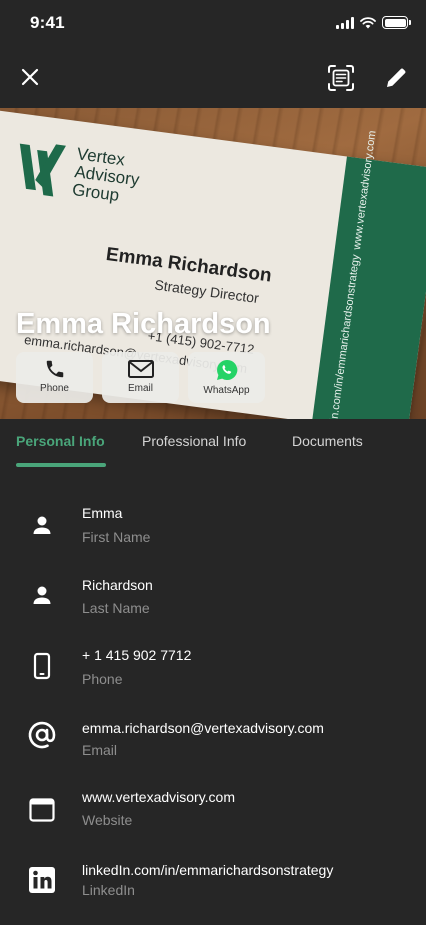 This screenshot has width=426, height=925. What do you see at coordinates (213, 23) in the screenshot?
I see `status-bar: 9:41` at bounding box center [213, 23].